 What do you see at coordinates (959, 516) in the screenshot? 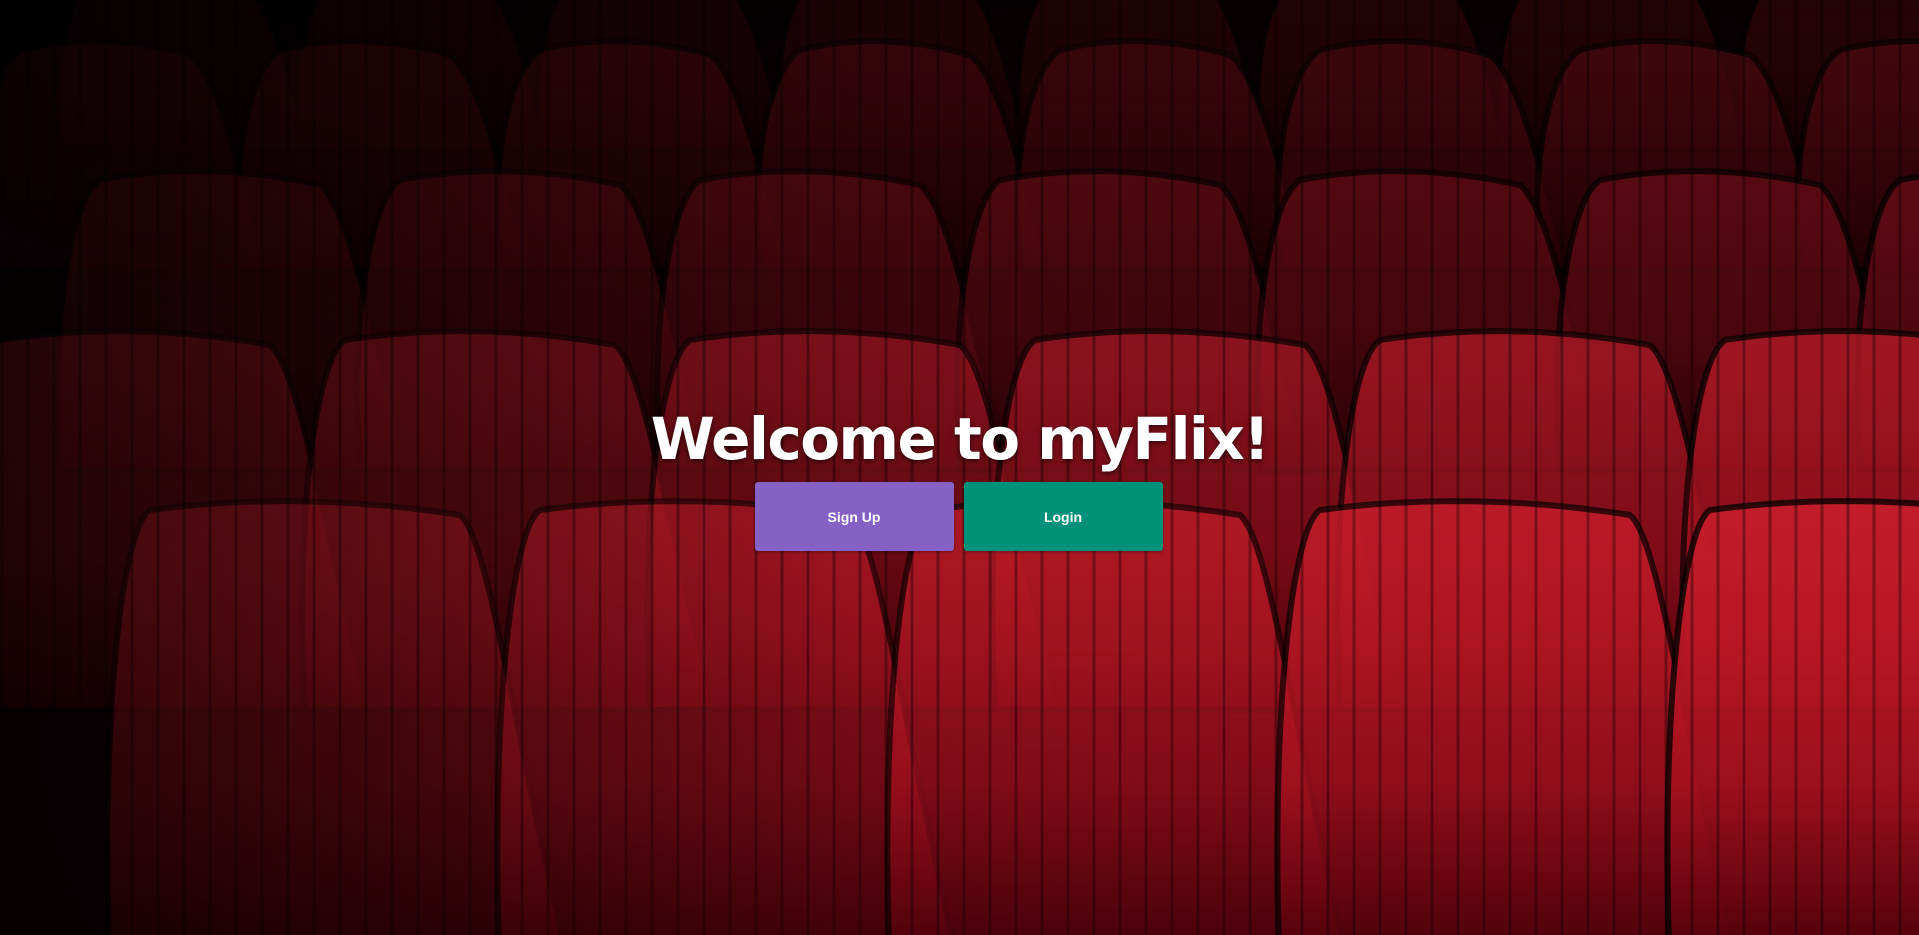
I see `action-buttons: Sign Up Login` at bounding box center [959, 516].